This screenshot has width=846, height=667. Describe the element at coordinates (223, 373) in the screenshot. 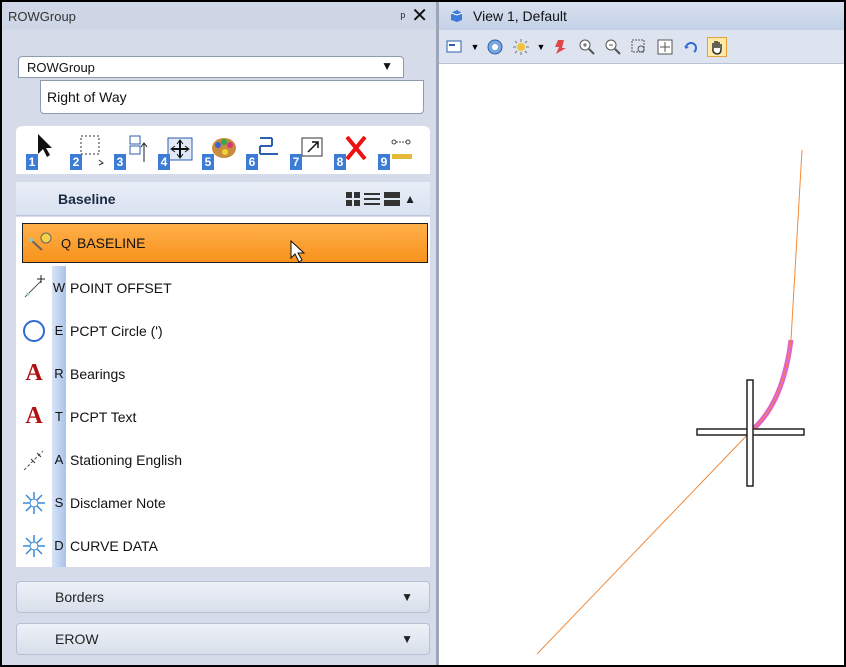

I see `list-item: A R Bearings` at that location.